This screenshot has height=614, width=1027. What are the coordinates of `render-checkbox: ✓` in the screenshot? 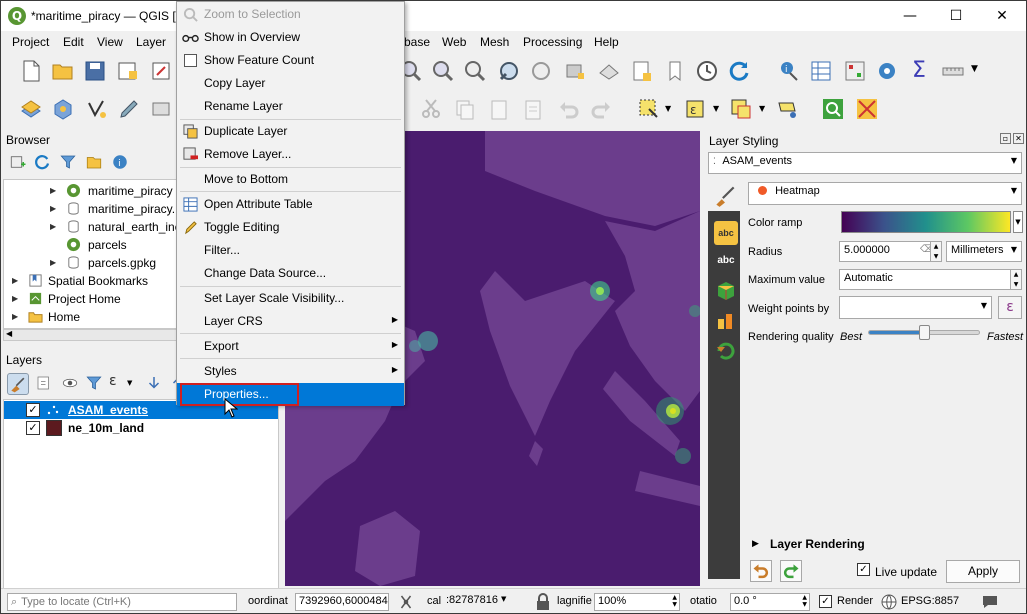 It's located at (825, 601).